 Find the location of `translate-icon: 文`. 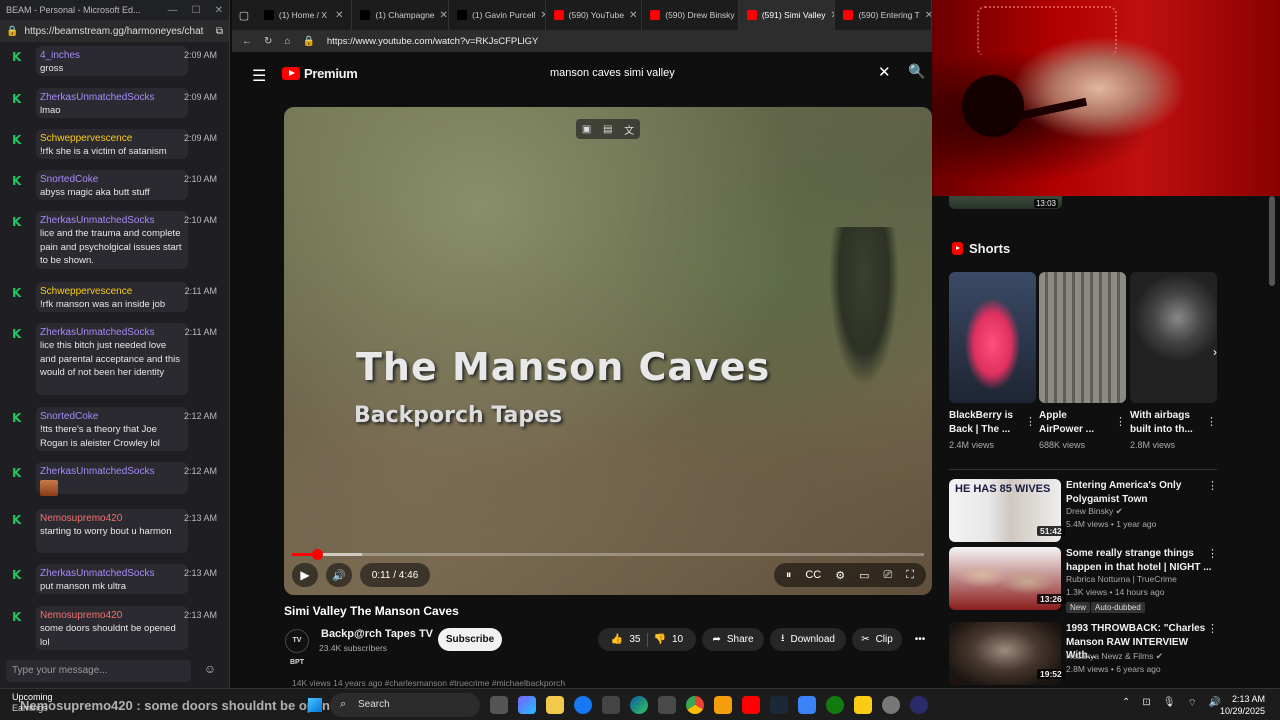

translate-icon: 文 is located at coordinates (629, 129).